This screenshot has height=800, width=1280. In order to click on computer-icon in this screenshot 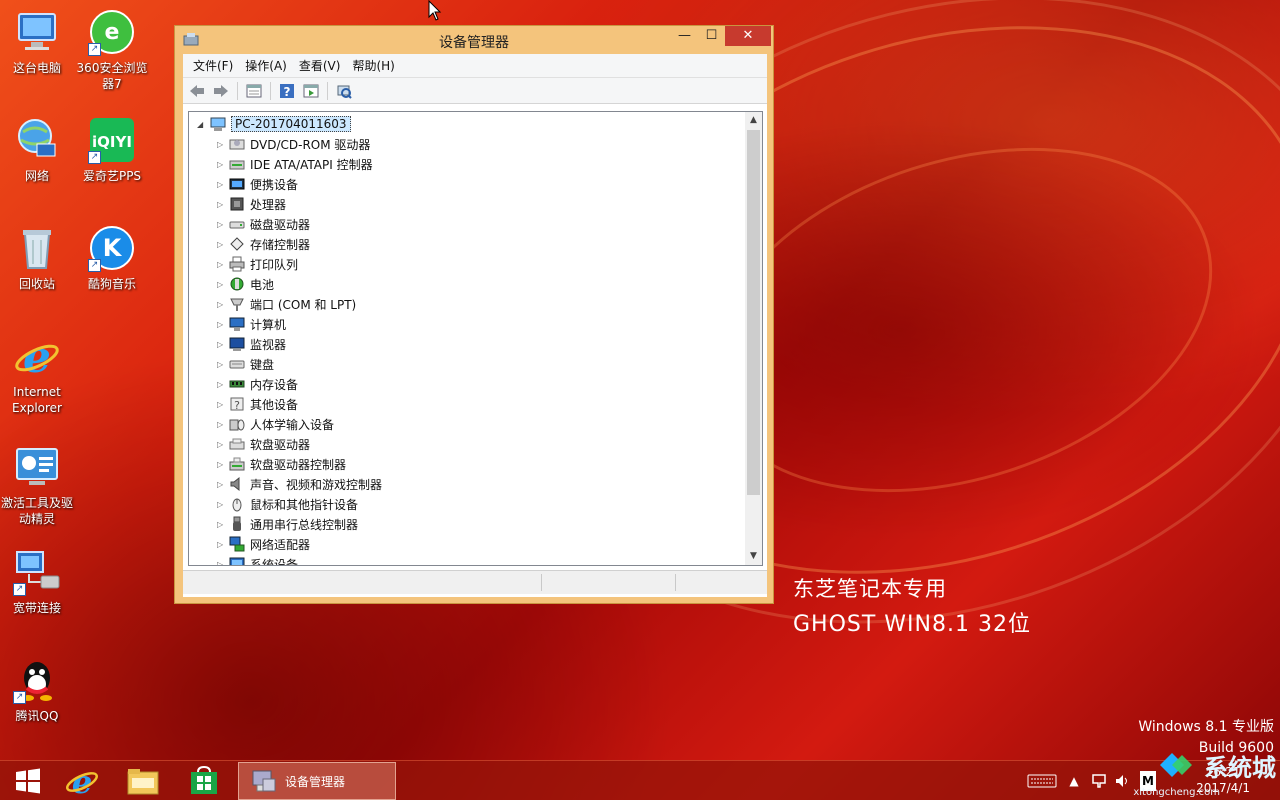, I will do `click(37, 32)`.